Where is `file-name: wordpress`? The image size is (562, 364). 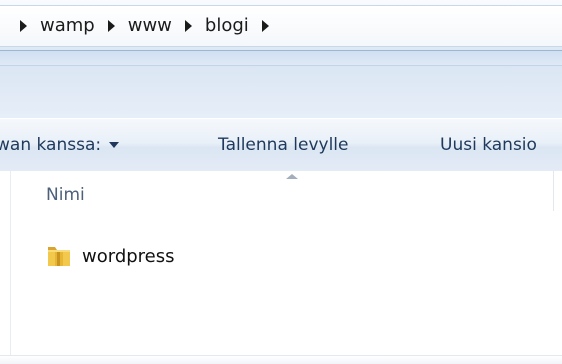
file-name: wordpress is located at coordinates (128, 256).